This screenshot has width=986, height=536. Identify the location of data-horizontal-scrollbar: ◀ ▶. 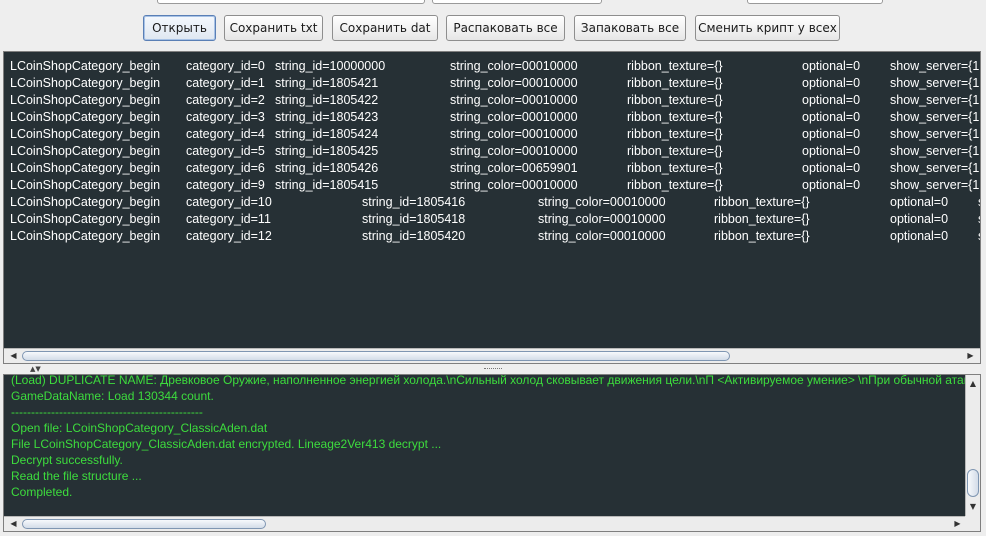
(492, 355).